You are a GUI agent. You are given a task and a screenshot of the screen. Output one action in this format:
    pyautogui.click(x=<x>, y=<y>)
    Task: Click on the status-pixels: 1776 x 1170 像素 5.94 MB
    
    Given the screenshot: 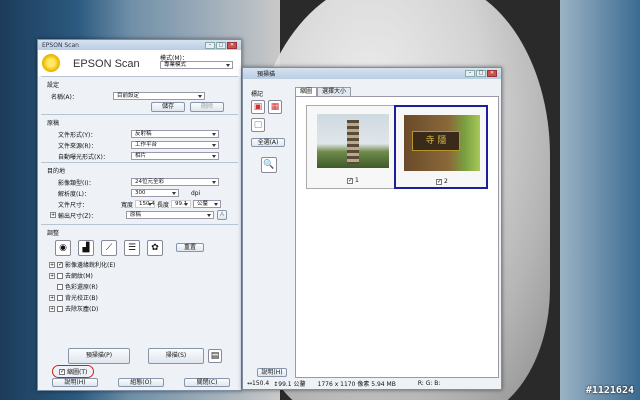 What is the action you would take?
    pyautogui.click(x=356, y=384)
    